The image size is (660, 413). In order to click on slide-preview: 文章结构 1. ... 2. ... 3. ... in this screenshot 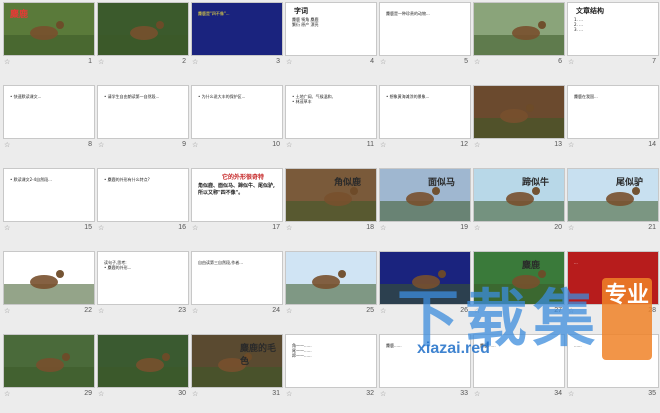, I will do `click(613, 29)`.